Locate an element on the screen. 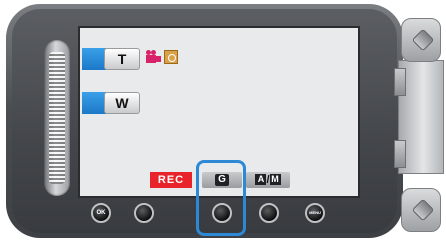 The width and height of the screenshot is (446, 242). third-button is located at coordinates (222, 213).